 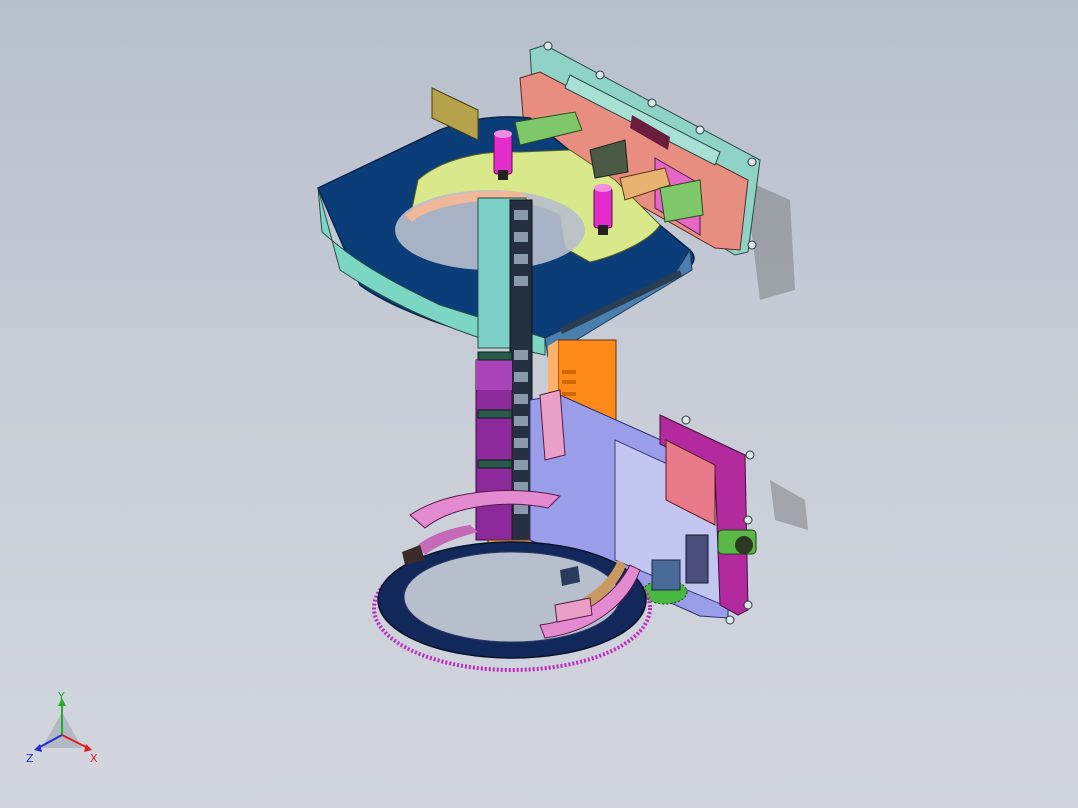 What do you see at coordinates (94, 758) in the screenshot?
I see `x-axis-label: X` at bounding box center [94, 758].